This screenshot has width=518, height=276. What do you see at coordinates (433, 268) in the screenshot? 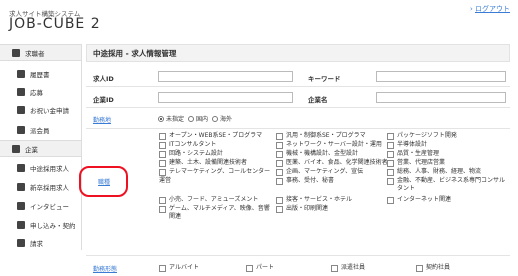
I see `checkbox-employment-contract: 契約社員` at bounding box center [433, 268].